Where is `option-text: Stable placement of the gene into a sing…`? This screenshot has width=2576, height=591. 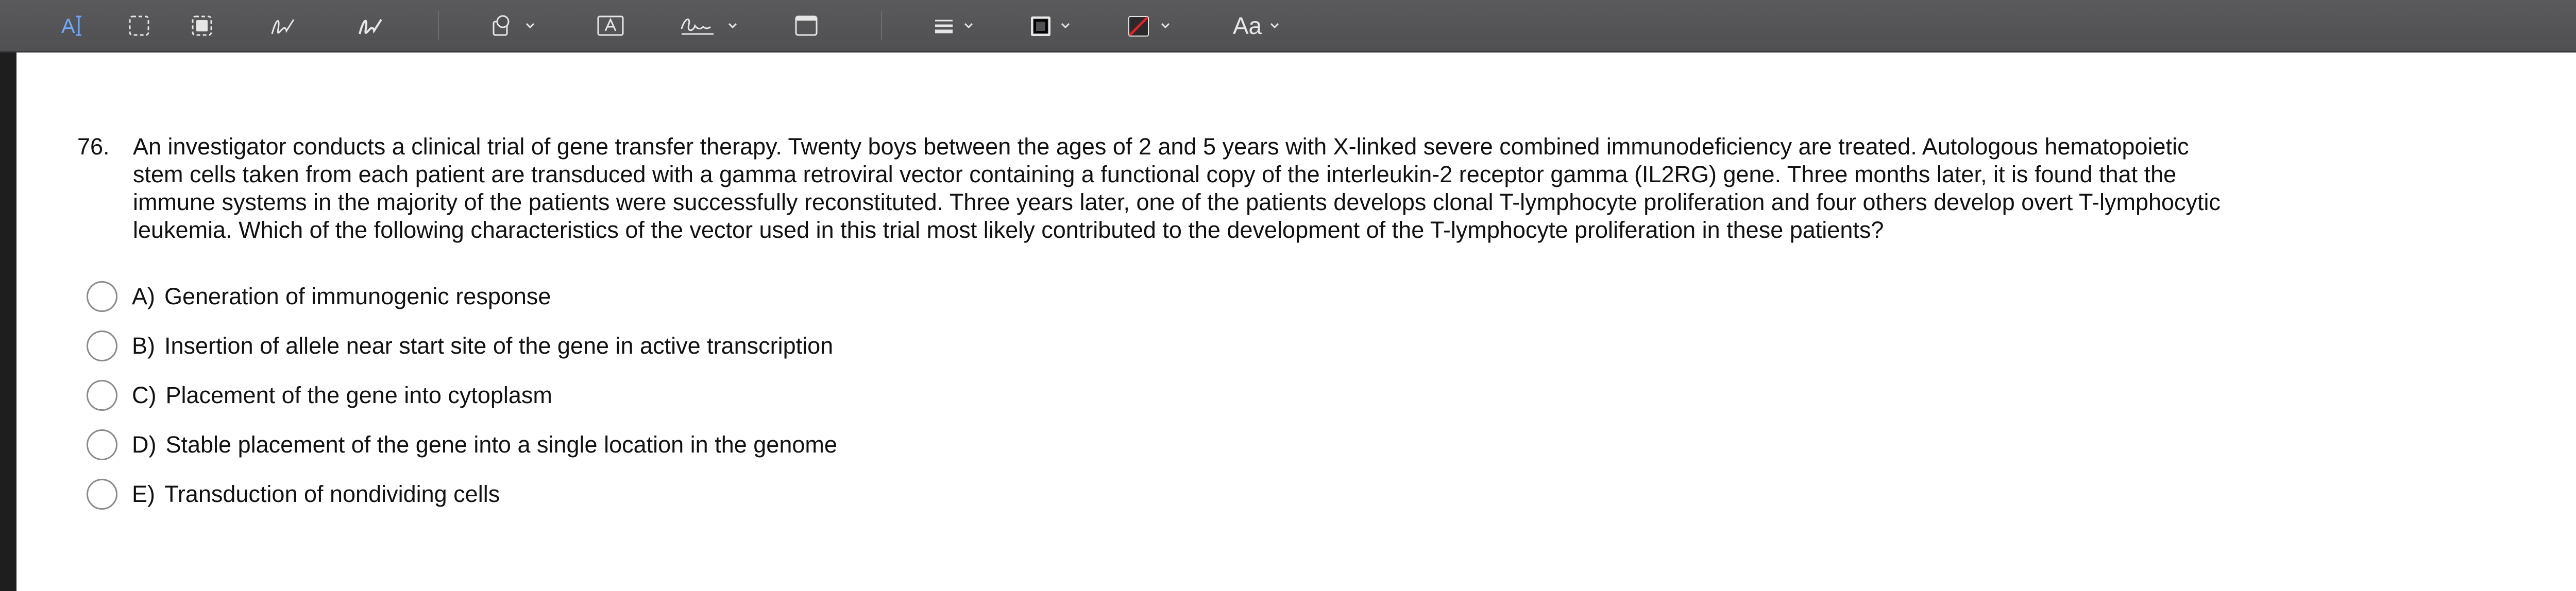
option-text: Stable placement of the gene into a sing… is located at coordinates (501, 445).